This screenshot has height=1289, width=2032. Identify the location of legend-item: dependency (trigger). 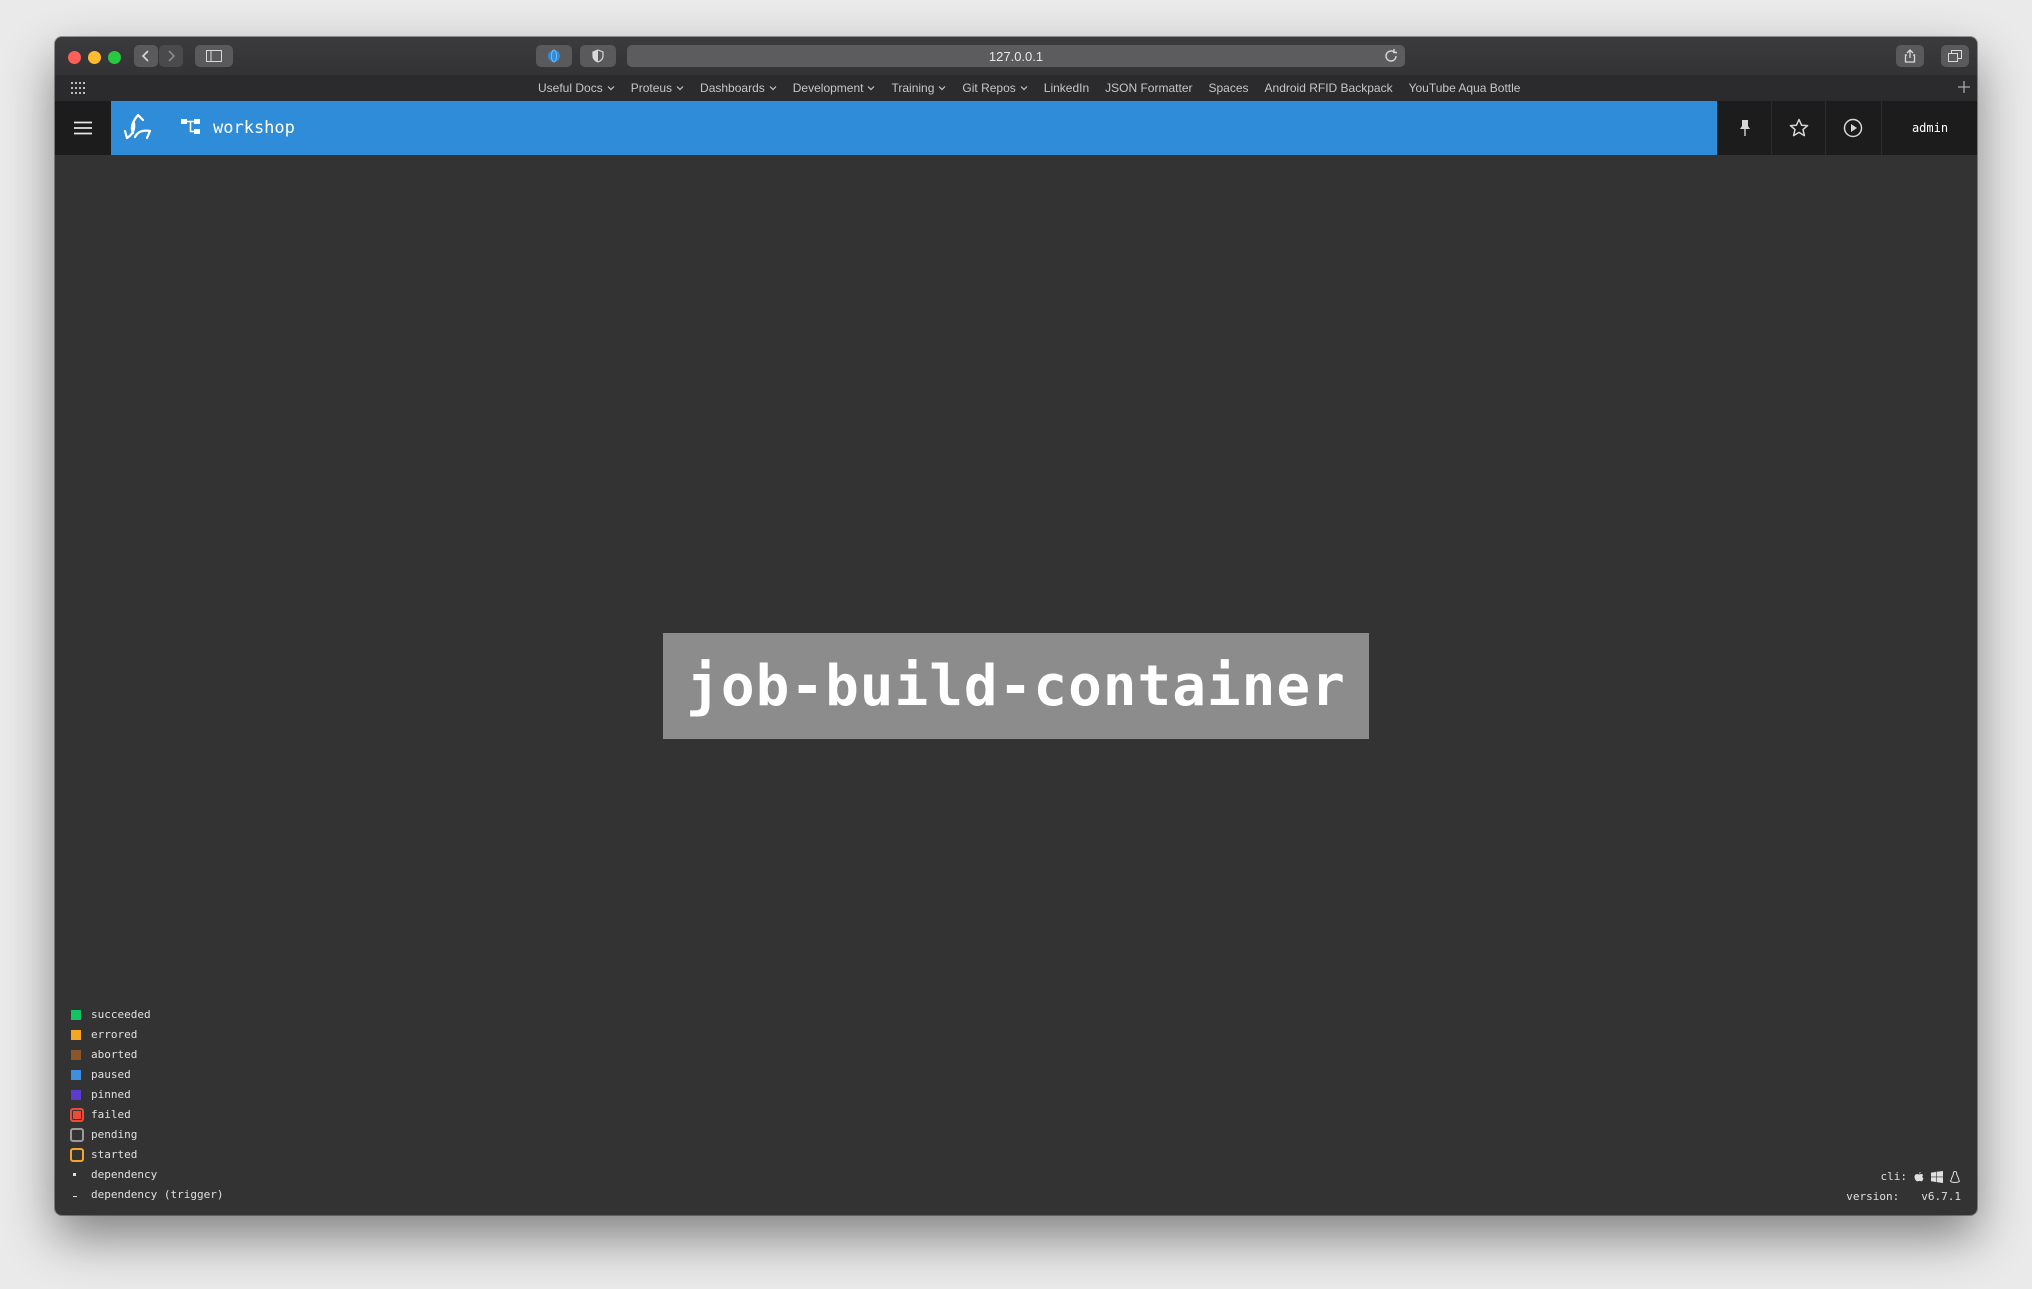
(147, 1195).